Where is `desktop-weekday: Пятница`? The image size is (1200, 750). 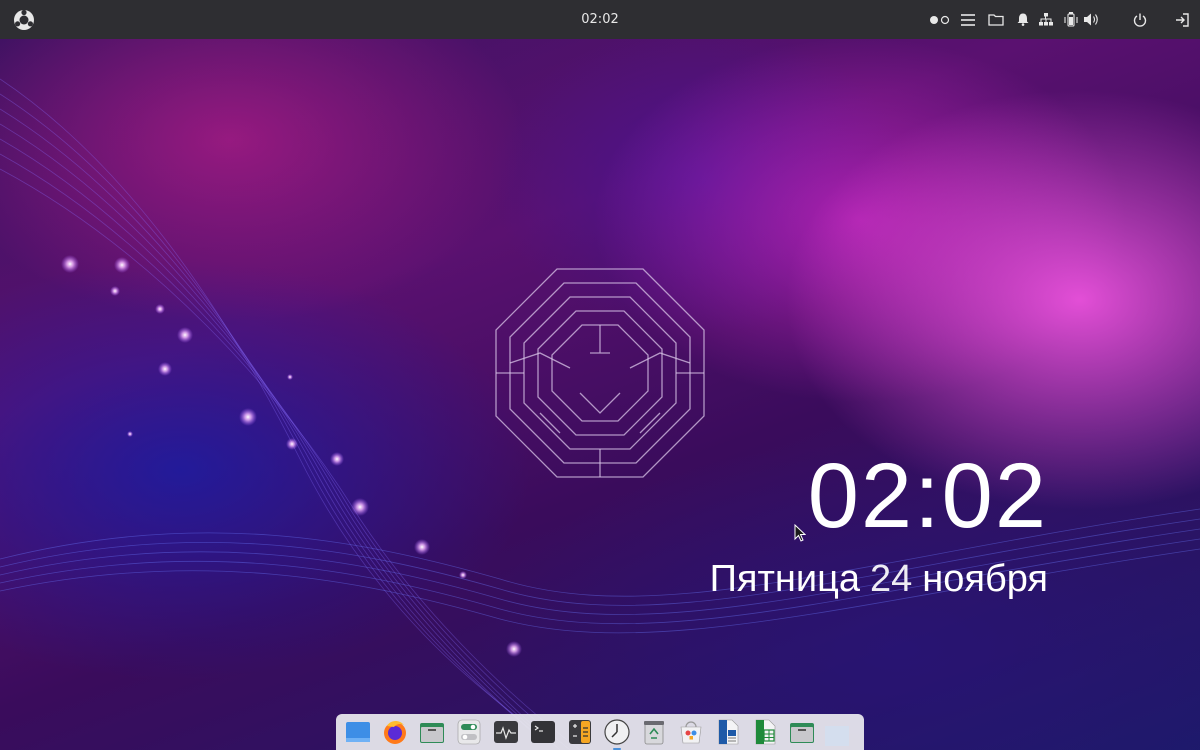
desktop-weekday: Пятница is located at coordinates (784, 579).